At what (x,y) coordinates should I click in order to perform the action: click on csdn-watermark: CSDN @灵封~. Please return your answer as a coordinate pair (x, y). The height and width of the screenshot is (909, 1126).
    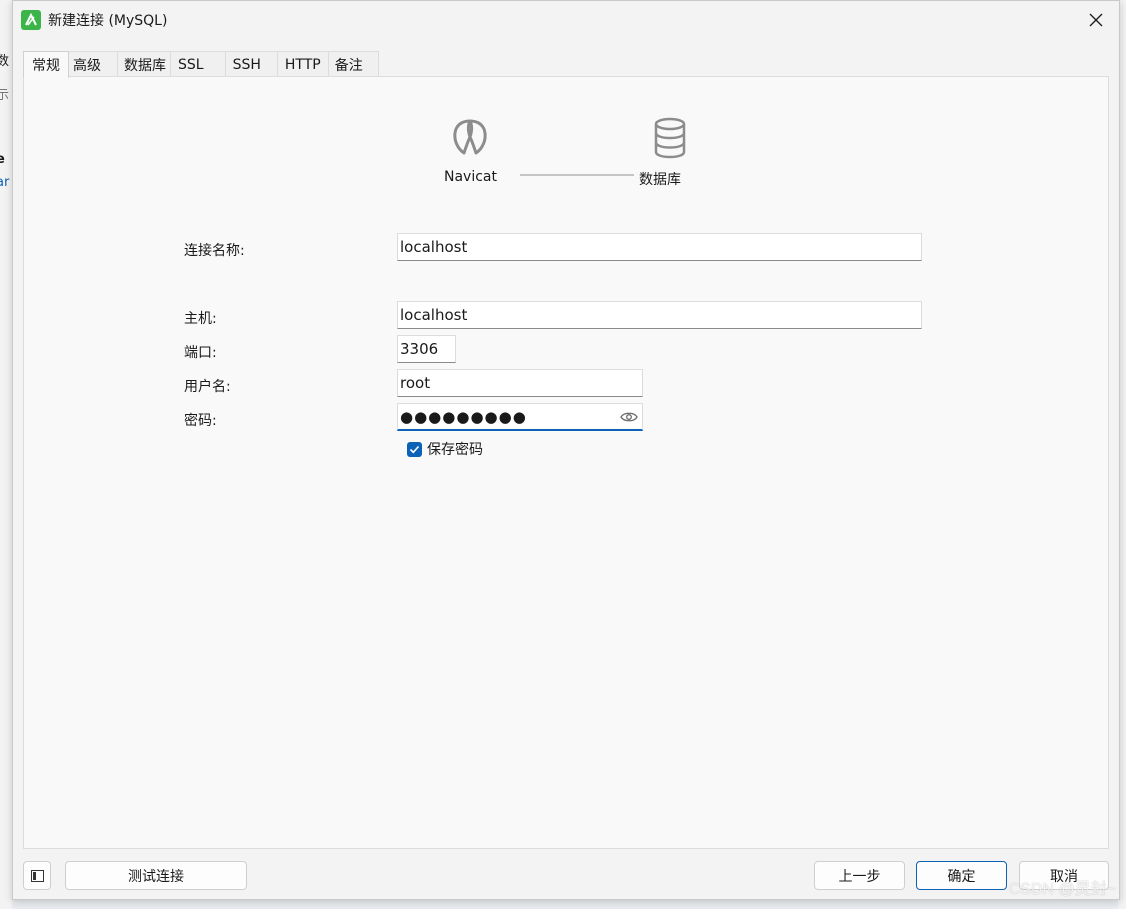
    Looking at the image, I should click on (1062, 889).